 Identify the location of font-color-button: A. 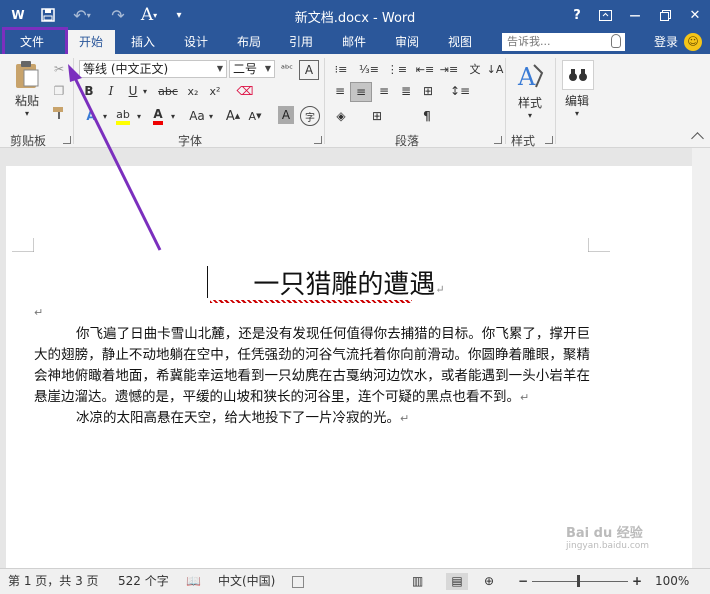
(158, 116).